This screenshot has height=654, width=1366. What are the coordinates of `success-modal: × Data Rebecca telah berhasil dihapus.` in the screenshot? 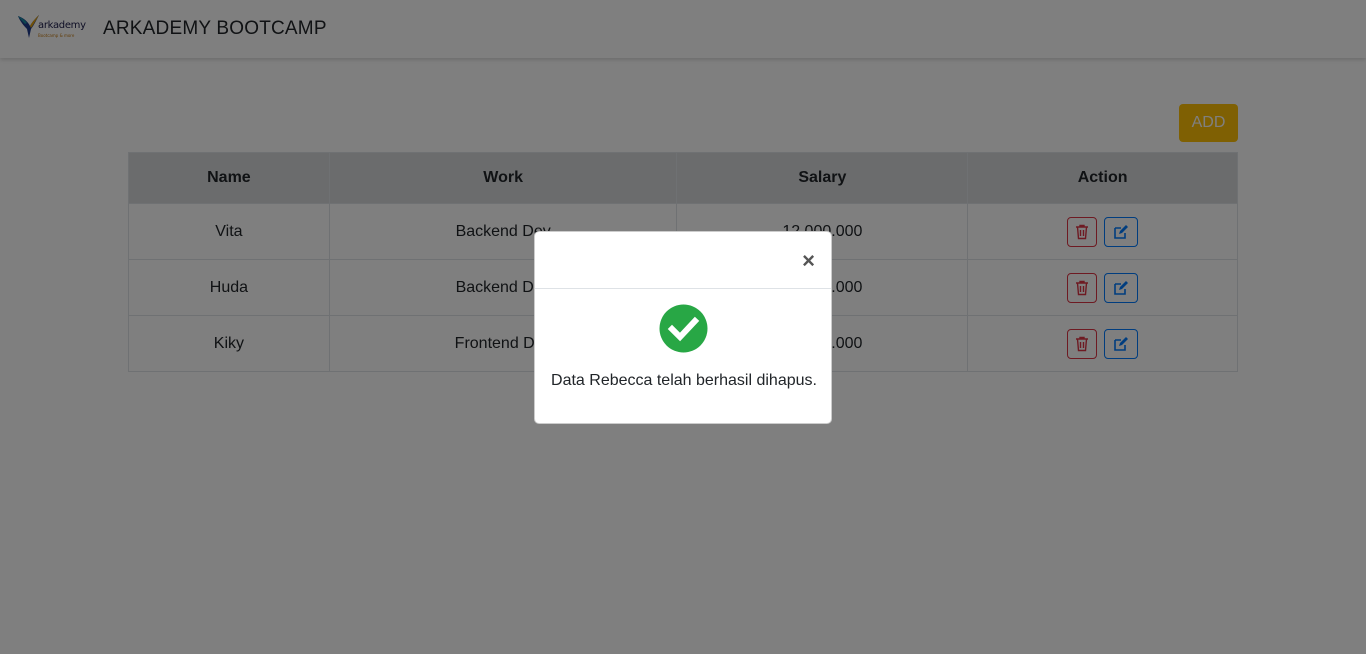 It's located at (683, 327).